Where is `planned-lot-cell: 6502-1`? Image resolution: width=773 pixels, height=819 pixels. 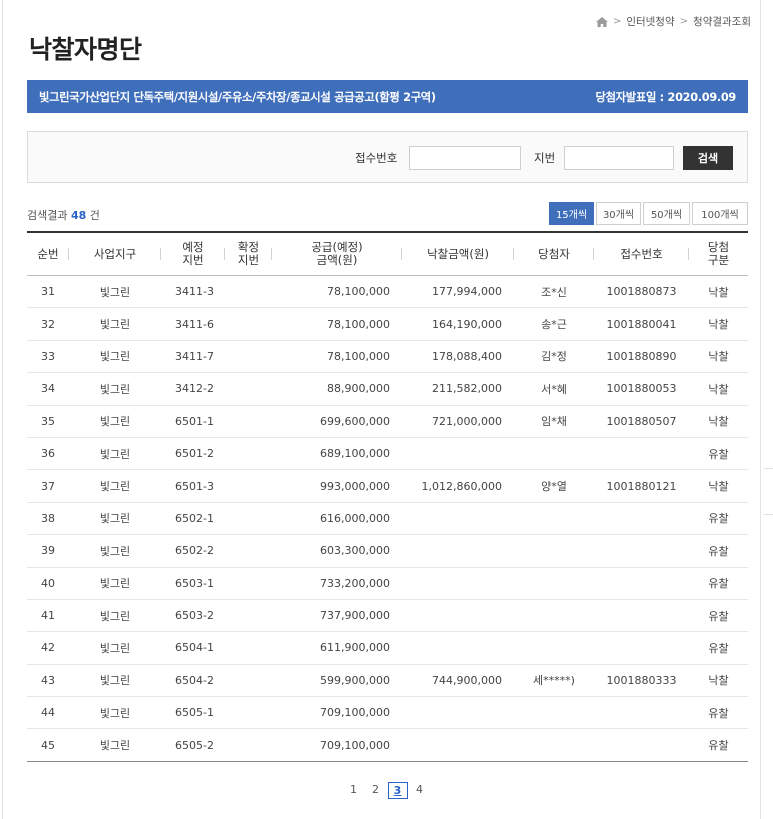 planned-lot-cell: 6502-1 is located at coordinates (193, 519).